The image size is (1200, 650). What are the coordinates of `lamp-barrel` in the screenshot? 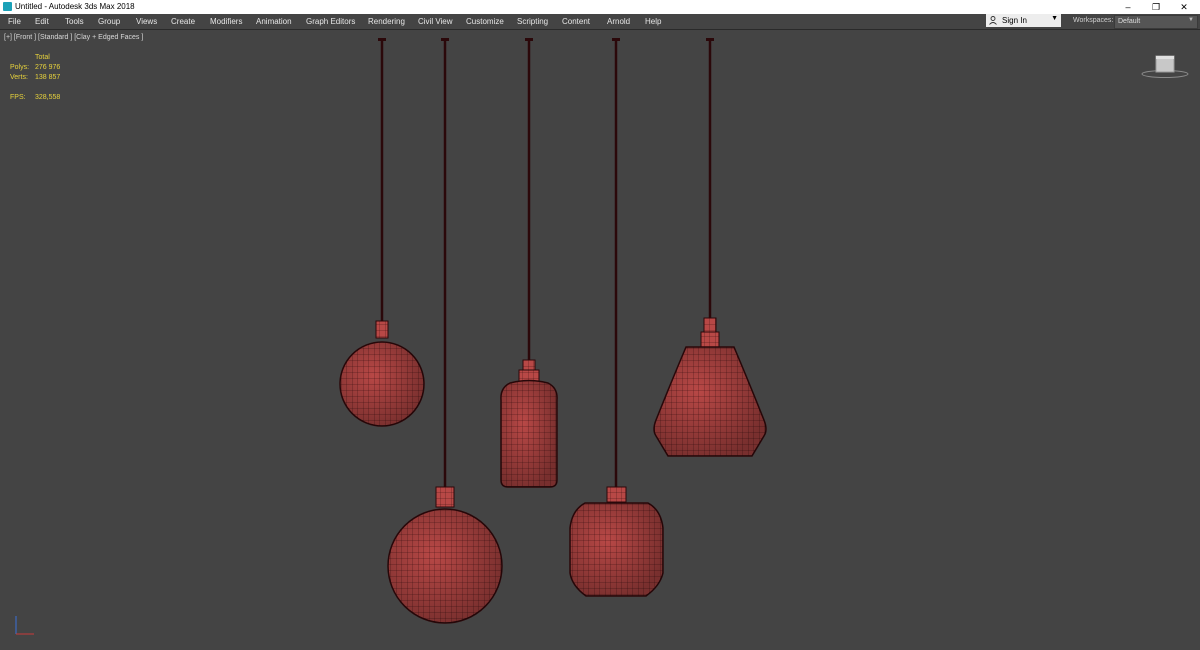 It's located at (616, 317).